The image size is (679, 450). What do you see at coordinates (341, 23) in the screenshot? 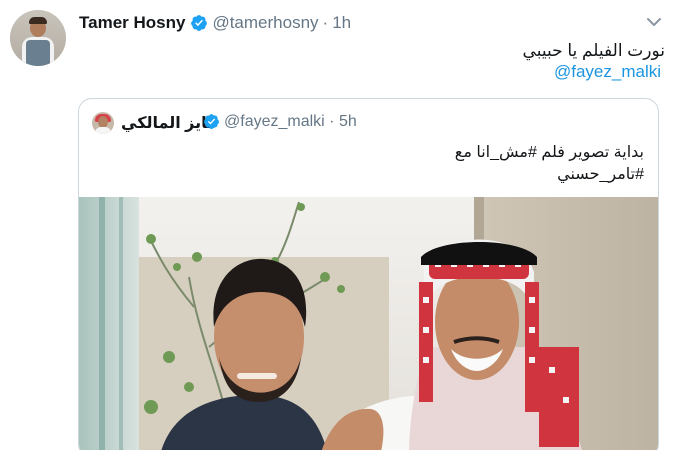
I see `tweet-timestamp: 1h` at bounding box center [341, 23].